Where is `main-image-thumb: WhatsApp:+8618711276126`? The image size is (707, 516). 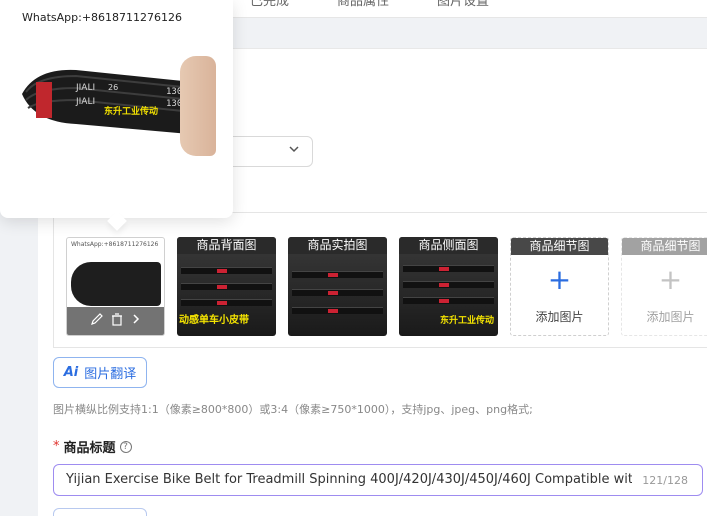 main-image-thumb: WhatsApp:+8618711276126 is located at coordinates (115, 286).